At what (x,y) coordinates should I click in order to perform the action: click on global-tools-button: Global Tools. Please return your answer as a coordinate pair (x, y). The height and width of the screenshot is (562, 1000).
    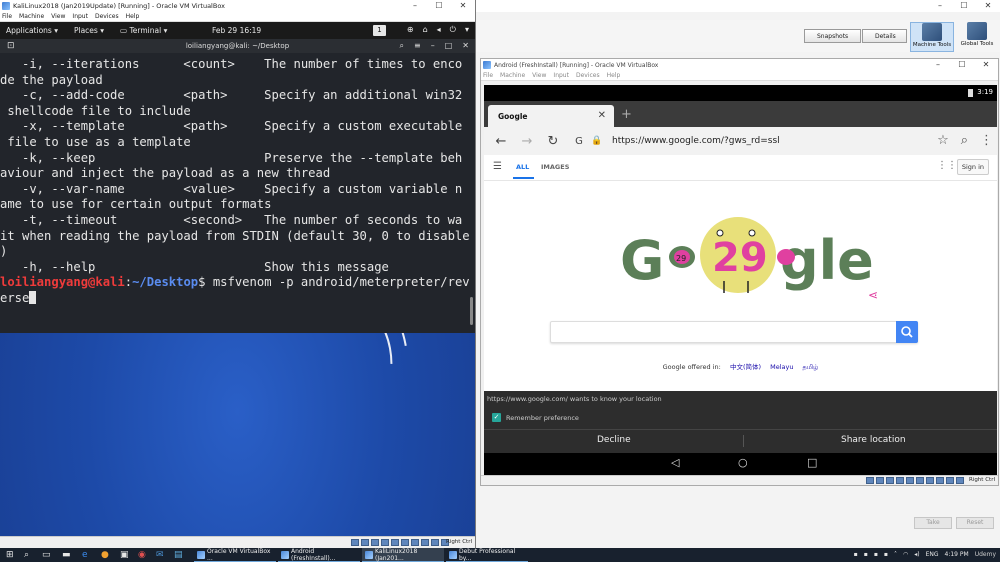
    Looking at the image, I should click on (977, 37).